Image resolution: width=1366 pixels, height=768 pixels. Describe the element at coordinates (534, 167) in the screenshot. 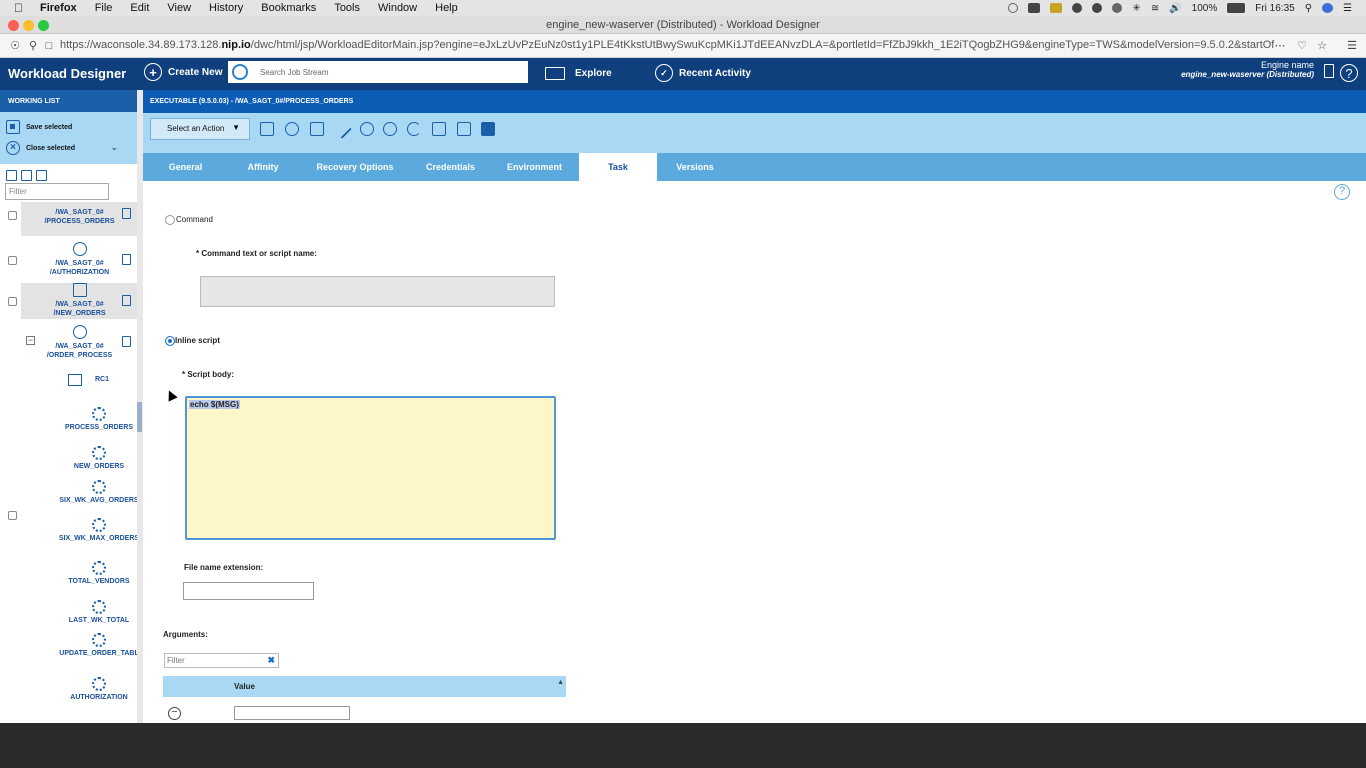

I see `tab-environment: Environment` at that location.